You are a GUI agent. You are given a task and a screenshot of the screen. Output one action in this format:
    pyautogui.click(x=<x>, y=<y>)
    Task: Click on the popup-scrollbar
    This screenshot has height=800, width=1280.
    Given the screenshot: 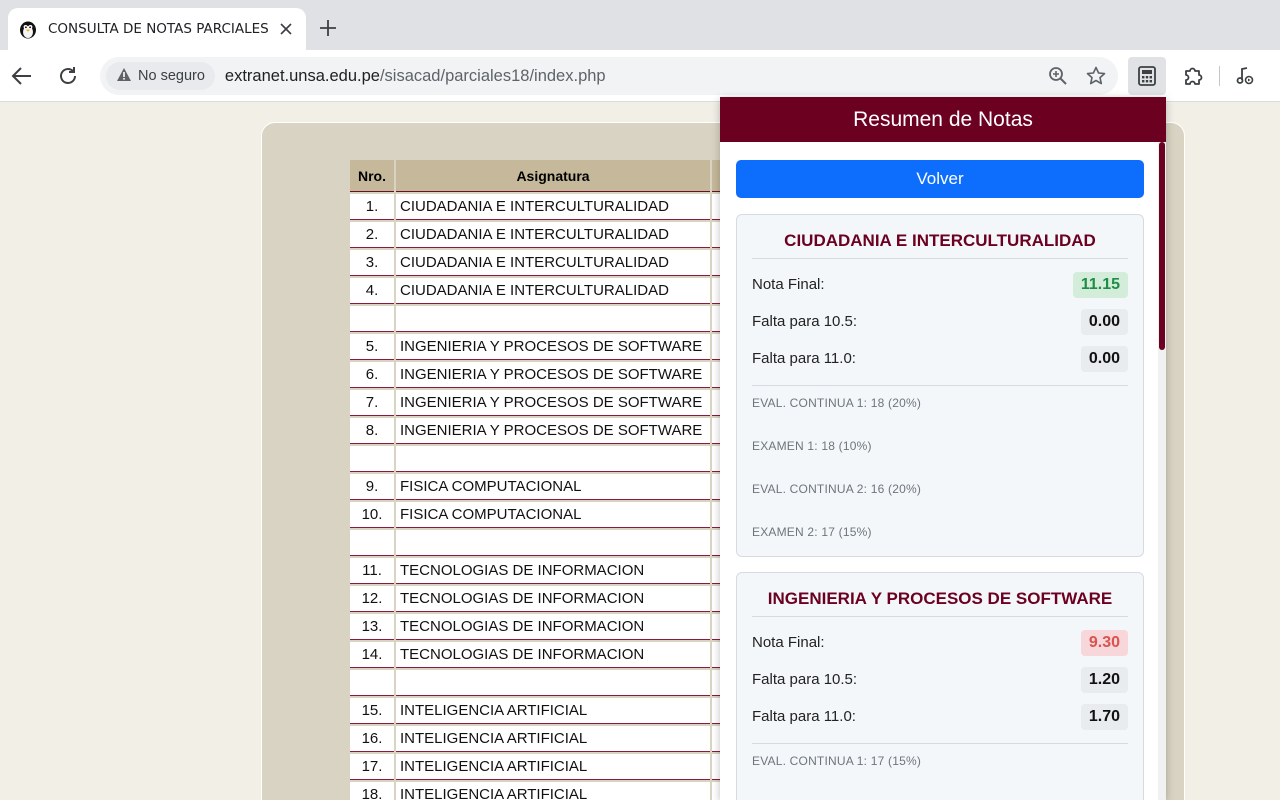 What is the action you would take?
    pyautogui.click(x=1162, y=471)
    